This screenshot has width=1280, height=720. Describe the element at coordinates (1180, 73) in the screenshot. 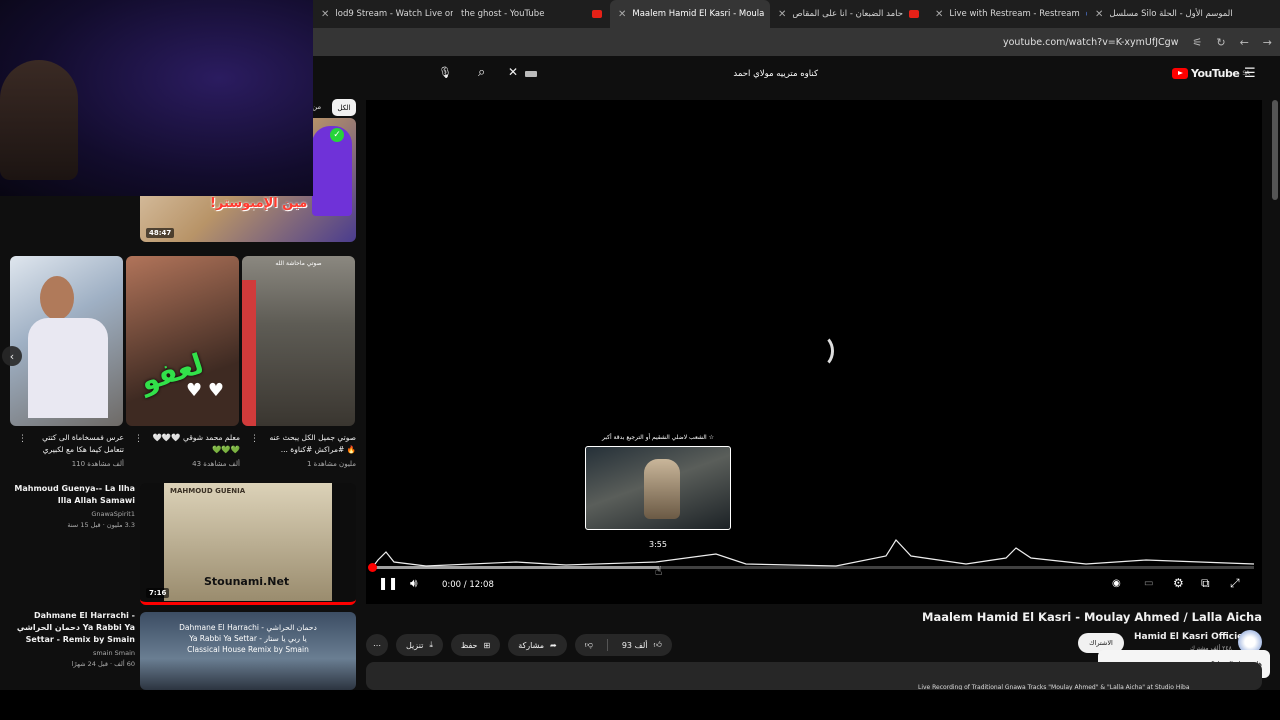

I see `youtube-play-icon` at that location.